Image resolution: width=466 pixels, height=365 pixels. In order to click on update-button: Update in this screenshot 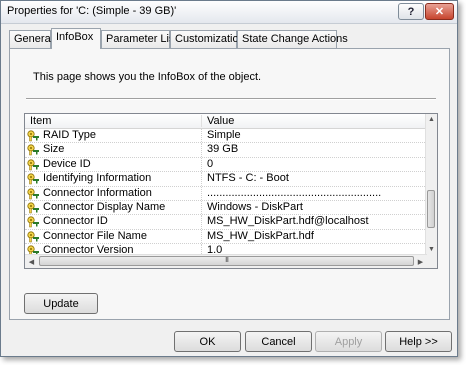, I will do `click(61, 303)`.